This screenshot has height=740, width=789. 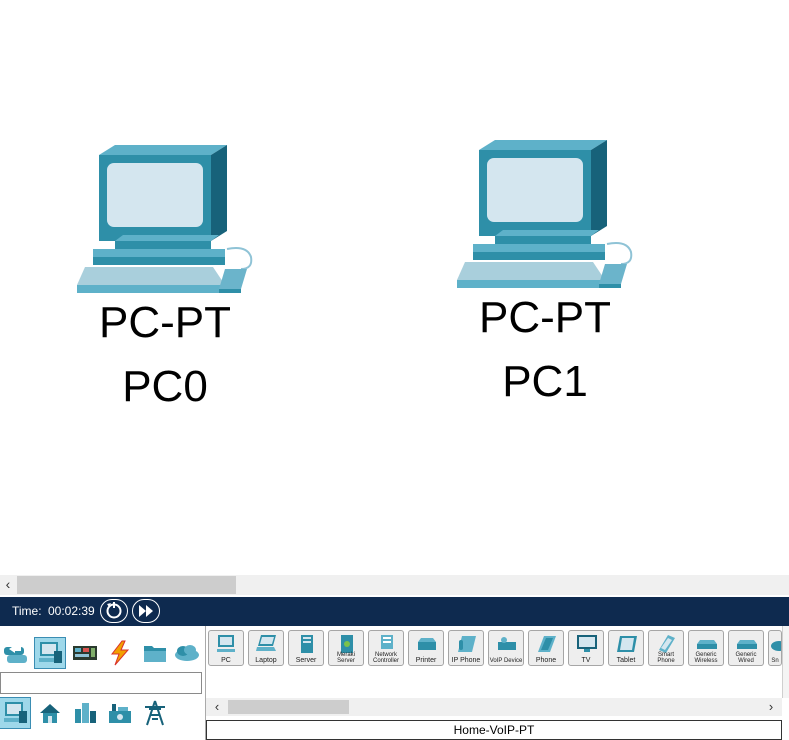 I want to click on device-item-generic-wired: Generic Wired, so click(x=746, y=648).